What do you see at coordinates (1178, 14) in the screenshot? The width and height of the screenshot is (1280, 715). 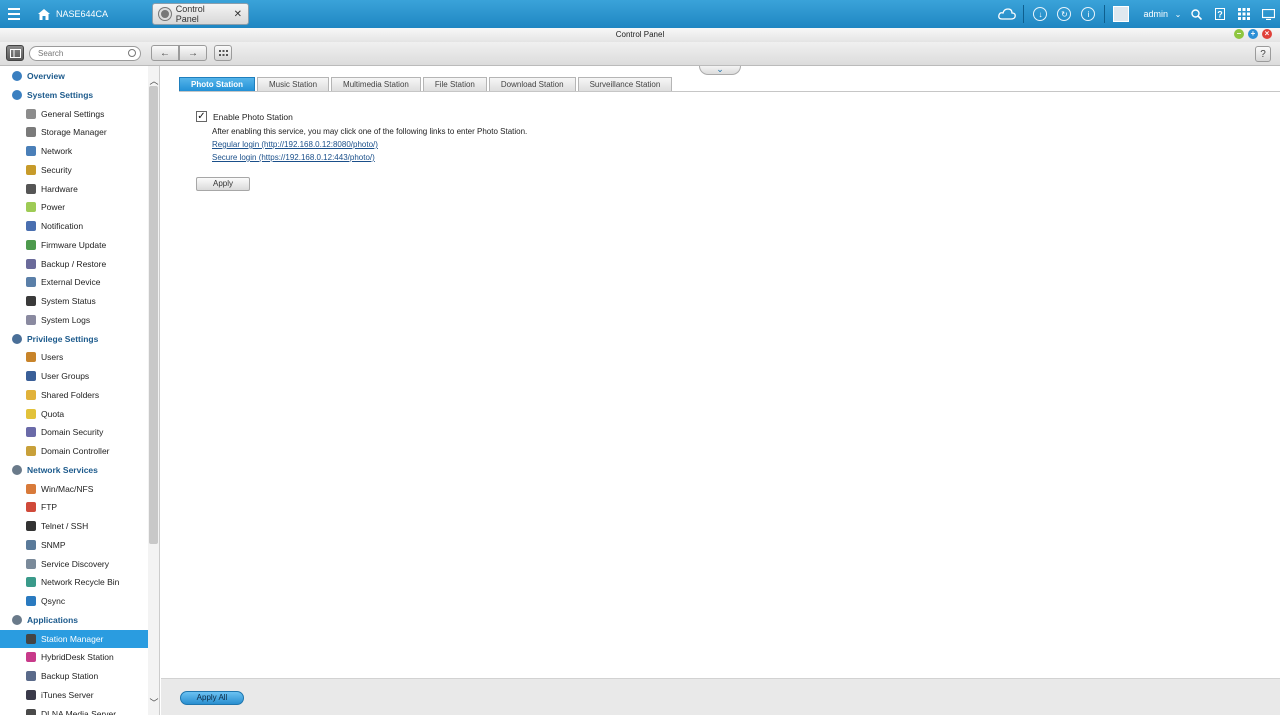 I see `chevron-down-icon: ⌄` at bounding box center [1178, 14].